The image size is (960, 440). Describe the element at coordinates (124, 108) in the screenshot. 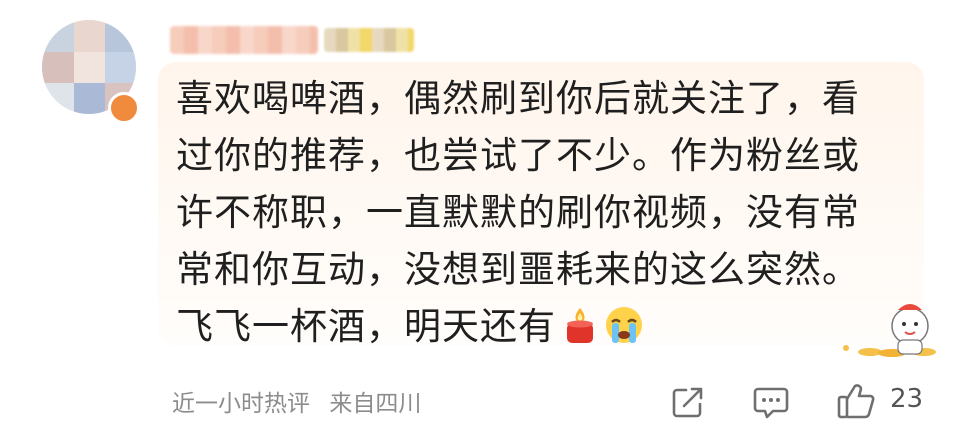

I see `avatar-badge` at that location.